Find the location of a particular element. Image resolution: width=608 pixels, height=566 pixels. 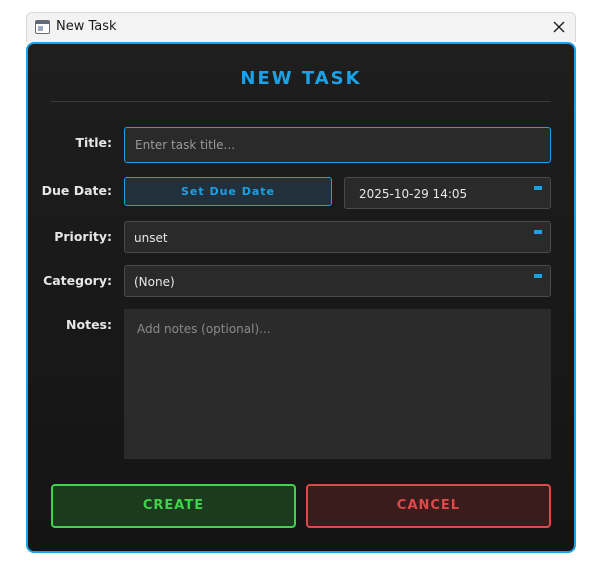

close-icon is located at coordinates (559, 27).